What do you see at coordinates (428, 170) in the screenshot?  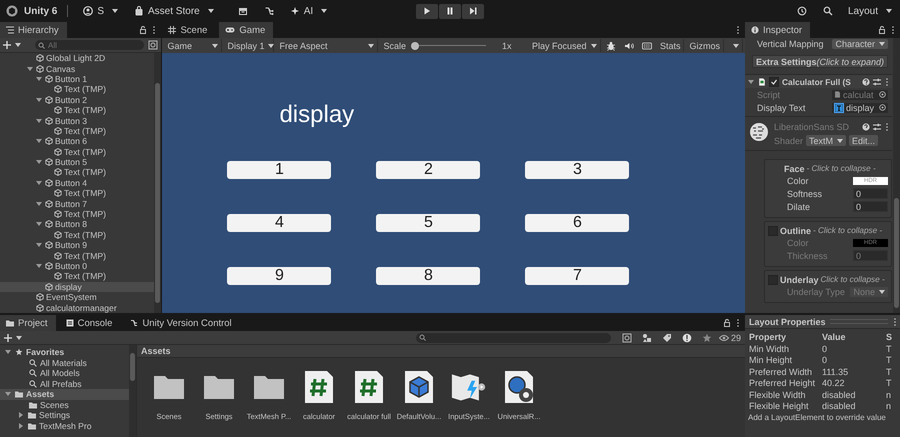 I see `number-button: 2` at bounding box center [428, 170].